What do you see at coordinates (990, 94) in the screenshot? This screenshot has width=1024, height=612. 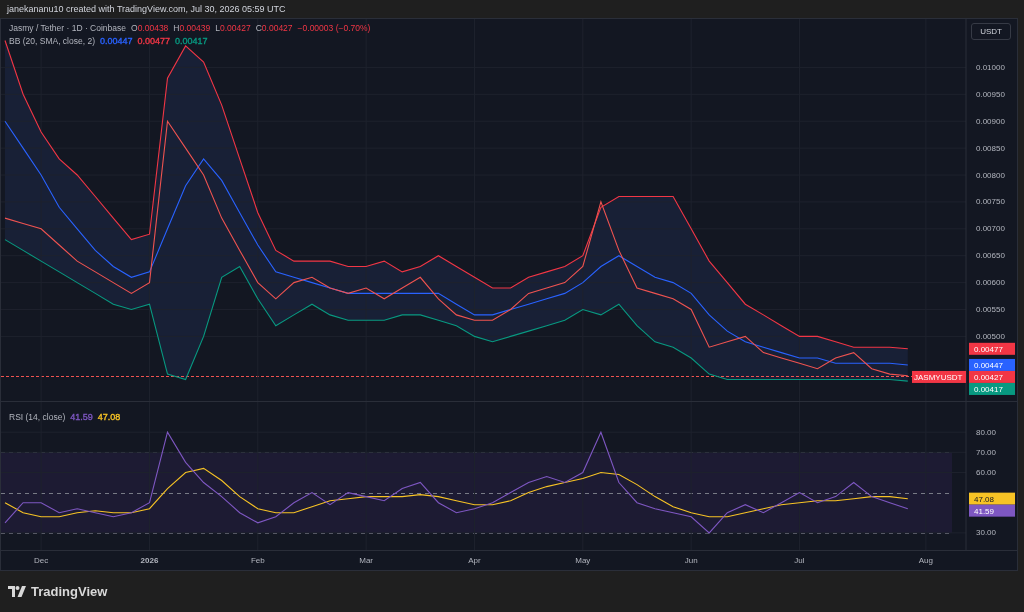 I see `axis-price-label: 0.00950` at bounding box center [990, 94].